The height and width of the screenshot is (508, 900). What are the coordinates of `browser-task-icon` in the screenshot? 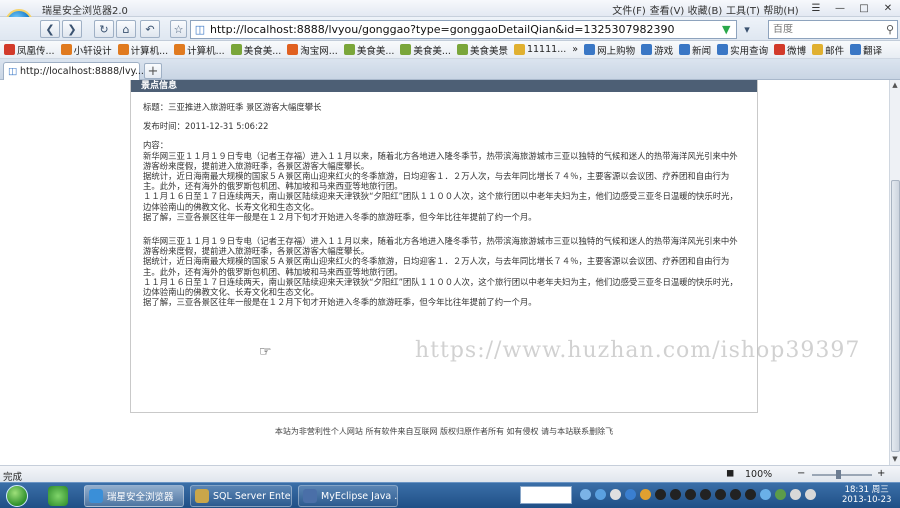 It's located at (96, 496).